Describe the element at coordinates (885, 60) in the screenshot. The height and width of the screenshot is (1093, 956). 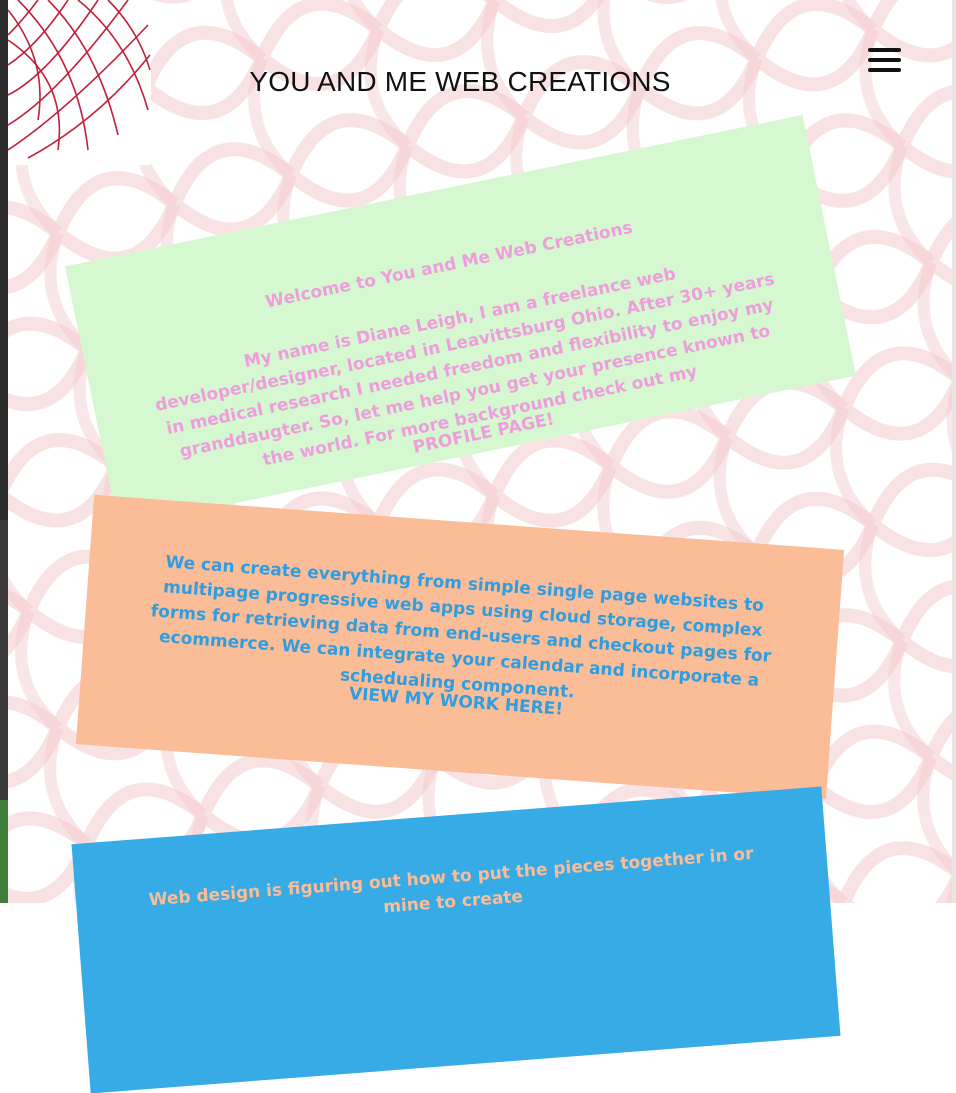
I see `hamburger-menu-button` at that location.